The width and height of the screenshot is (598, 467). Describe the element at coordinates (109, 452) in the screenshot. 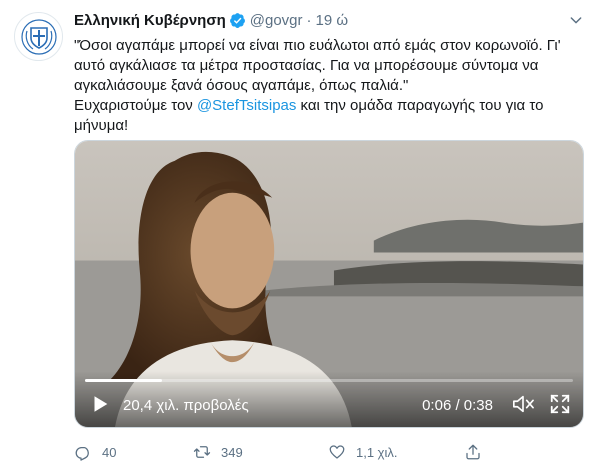

I see `reply-count: 40` at that location.